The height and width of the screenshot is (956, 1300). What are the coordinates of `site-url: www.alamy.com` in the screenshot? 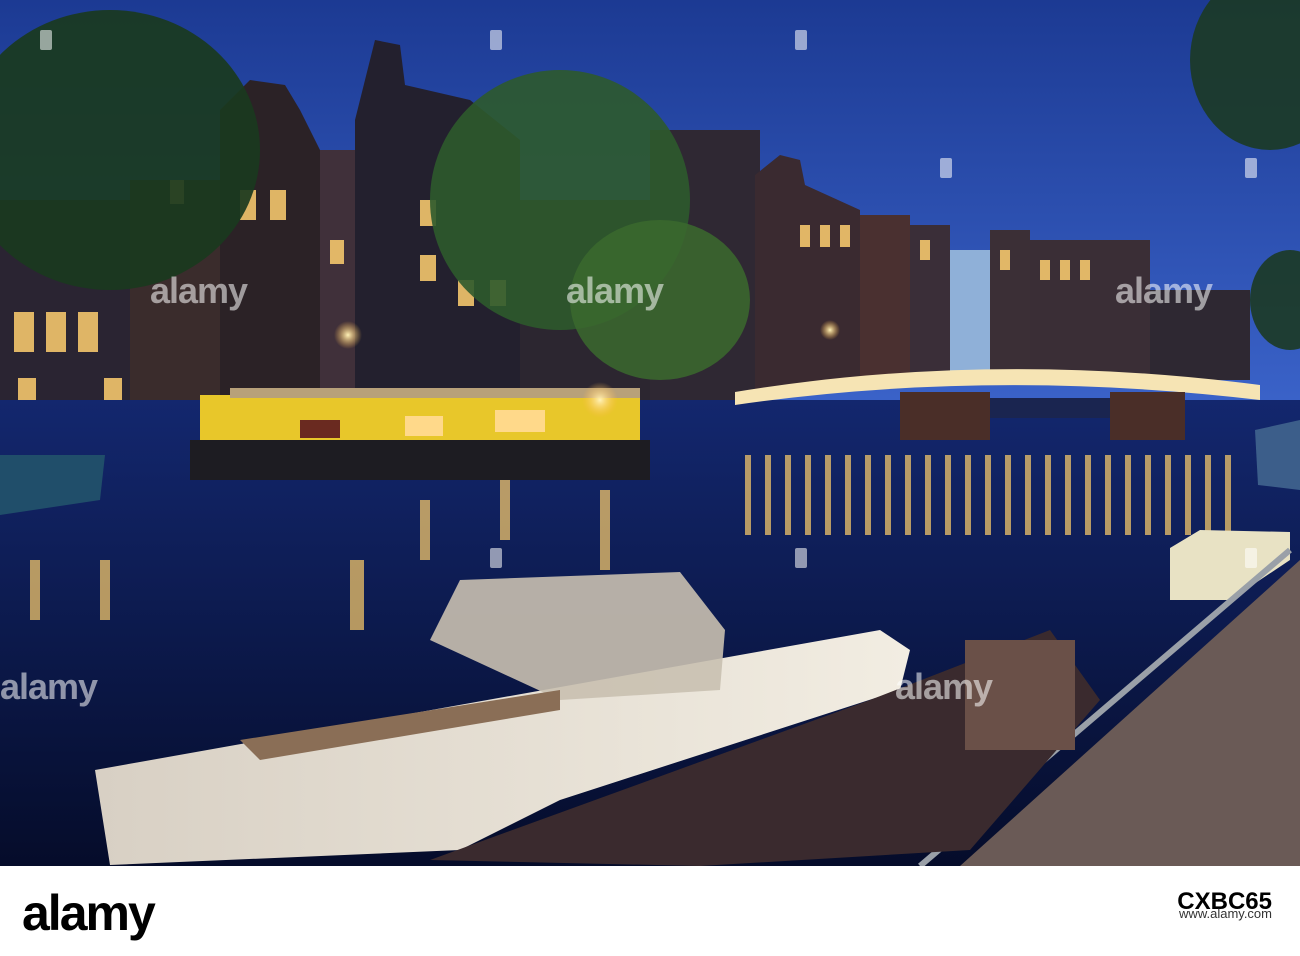 It's located at (1225, 913).